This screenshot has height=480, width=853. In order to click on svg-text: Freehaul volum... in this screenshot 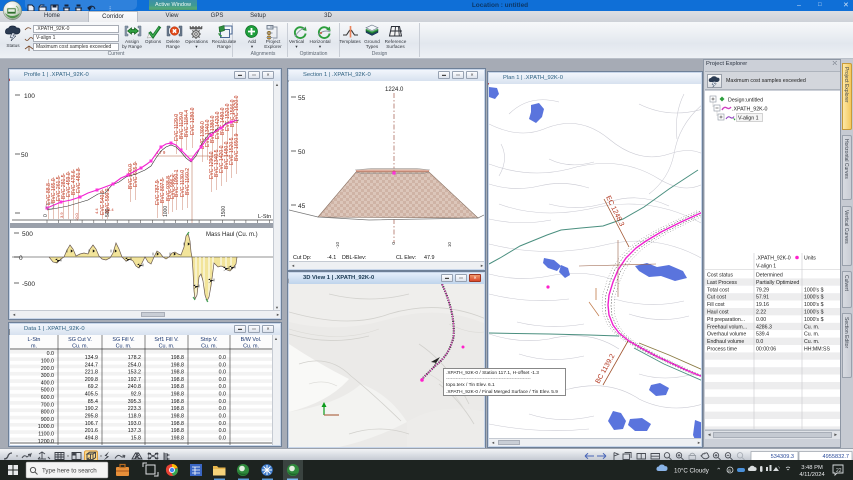, I will do `click(727, 327)`.